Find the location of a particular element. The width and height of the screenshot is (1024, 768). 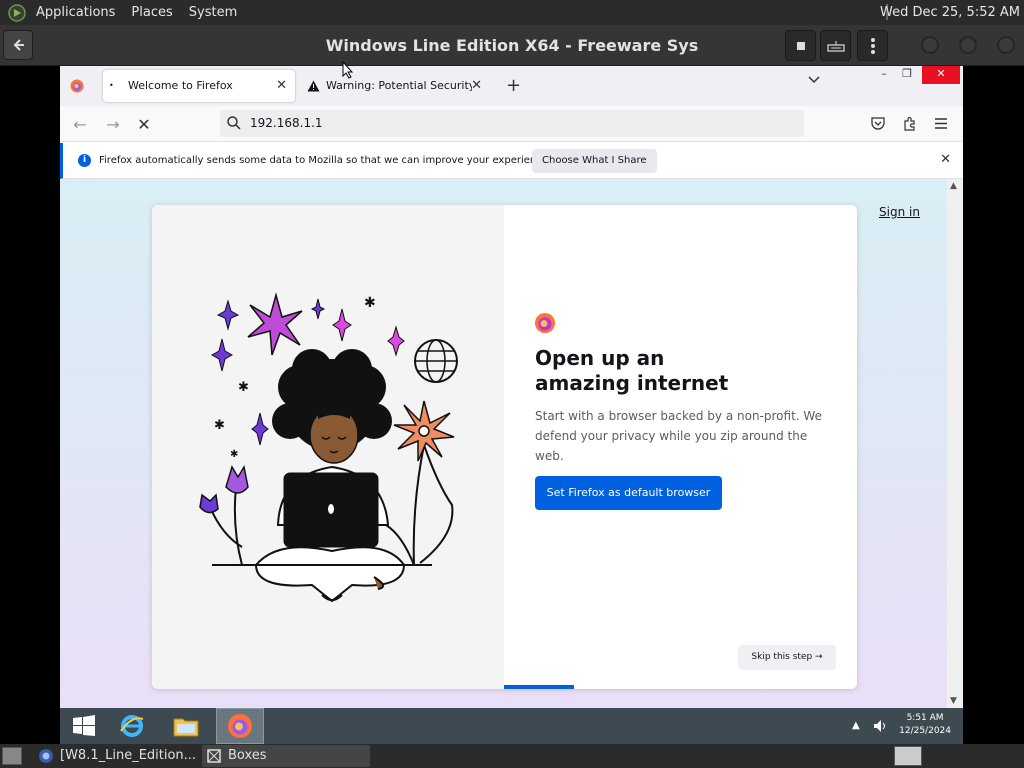

applications-menu: Applications is located at coordinates (75, 12).